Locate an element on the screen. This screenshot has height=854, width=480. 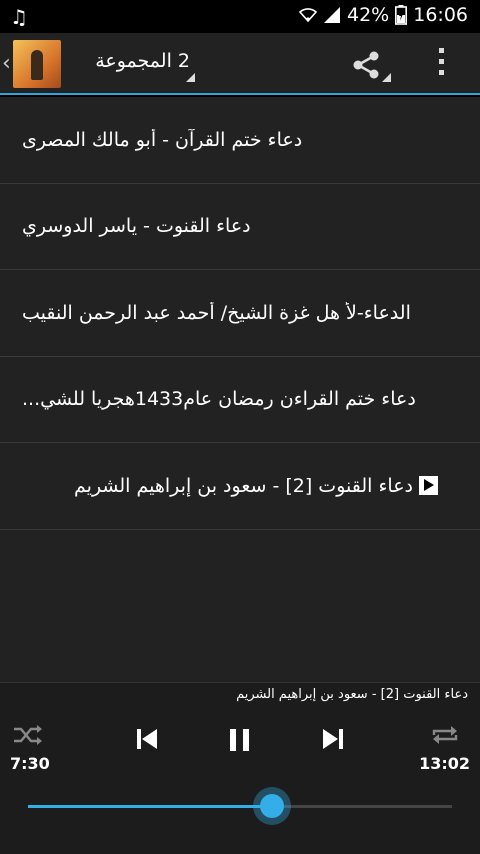
total-duration: 13:02 is located at coordinates (444, 763).